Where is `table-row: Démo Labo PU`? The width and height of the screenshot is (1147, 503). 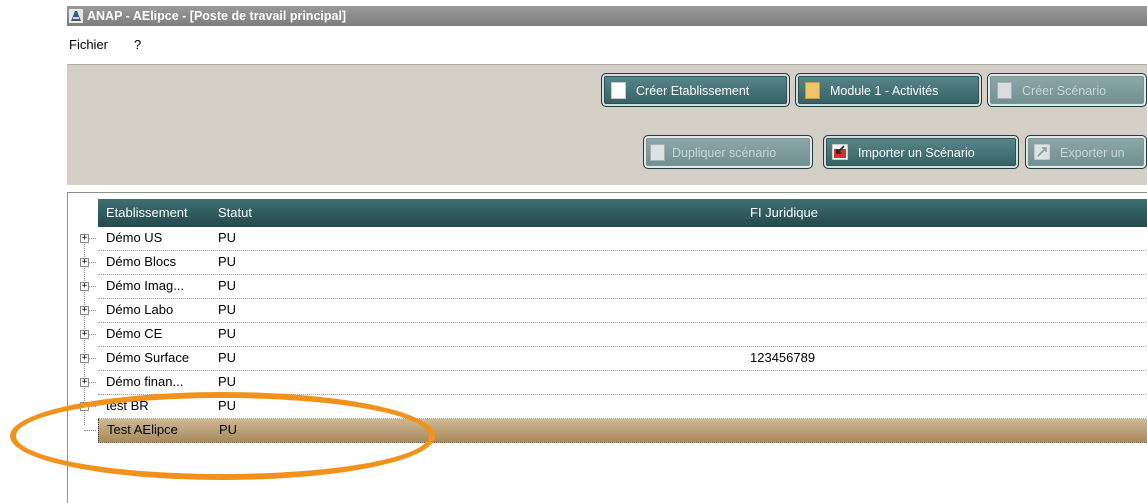 table-row: Démo Labo PU is located at coordinates (622, 311).